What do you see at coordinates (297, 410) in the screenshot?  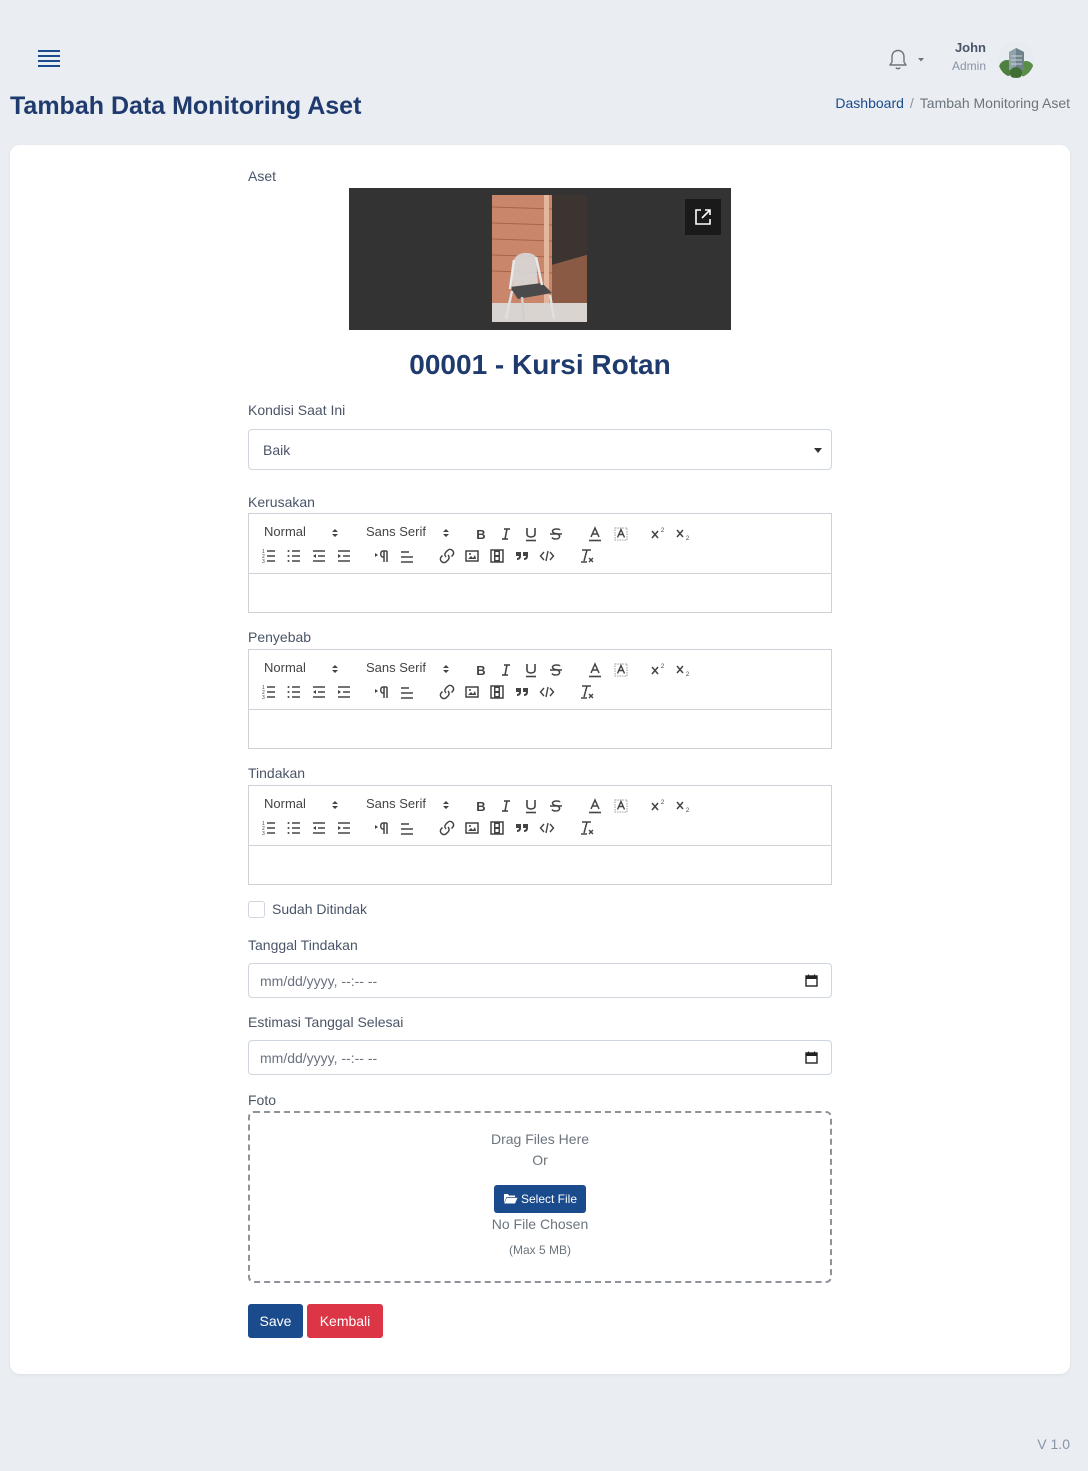 I see `condition-label: Kondisi Saat Ini` at bounding box center [297, 410].